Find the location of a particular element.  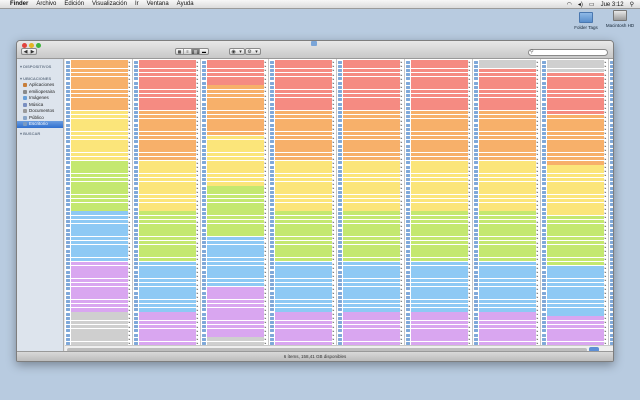

search-field: ⚲ is located at coordinates (568, 52).